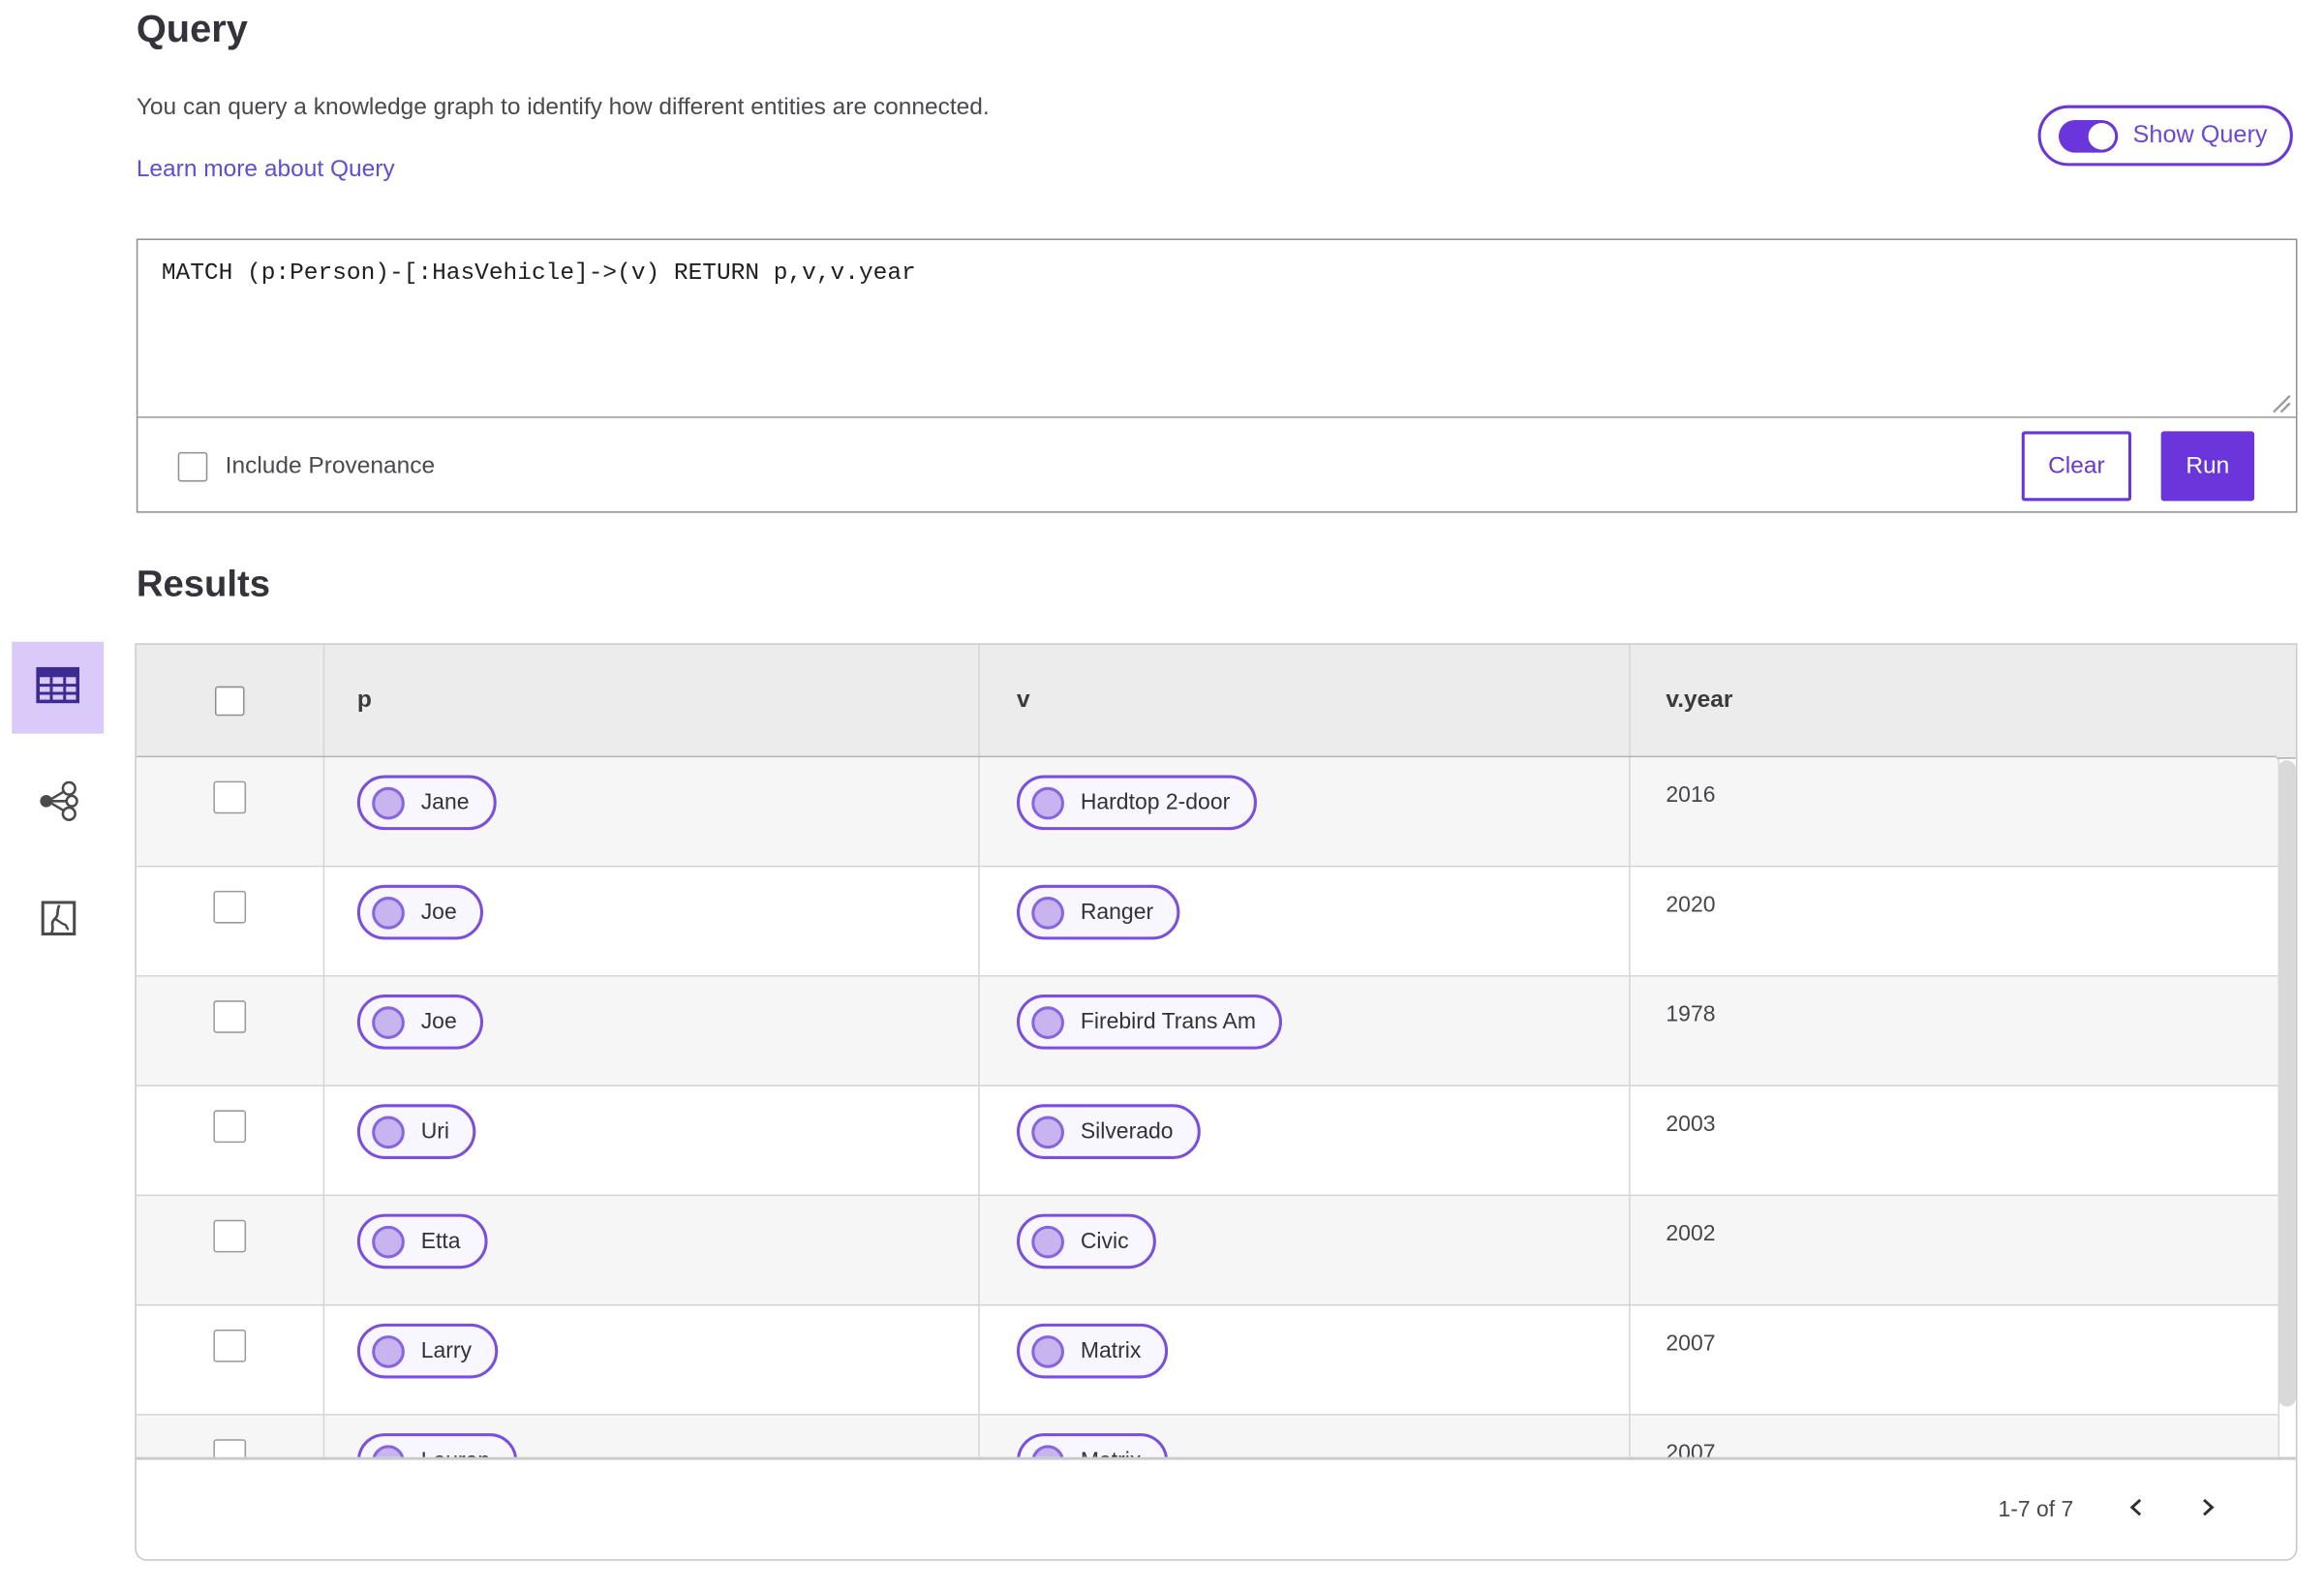  What do you see at coordinates (2281, 403) in the screenshot?
I see `resize-grip-icon` at bounding box center [2281, 403].